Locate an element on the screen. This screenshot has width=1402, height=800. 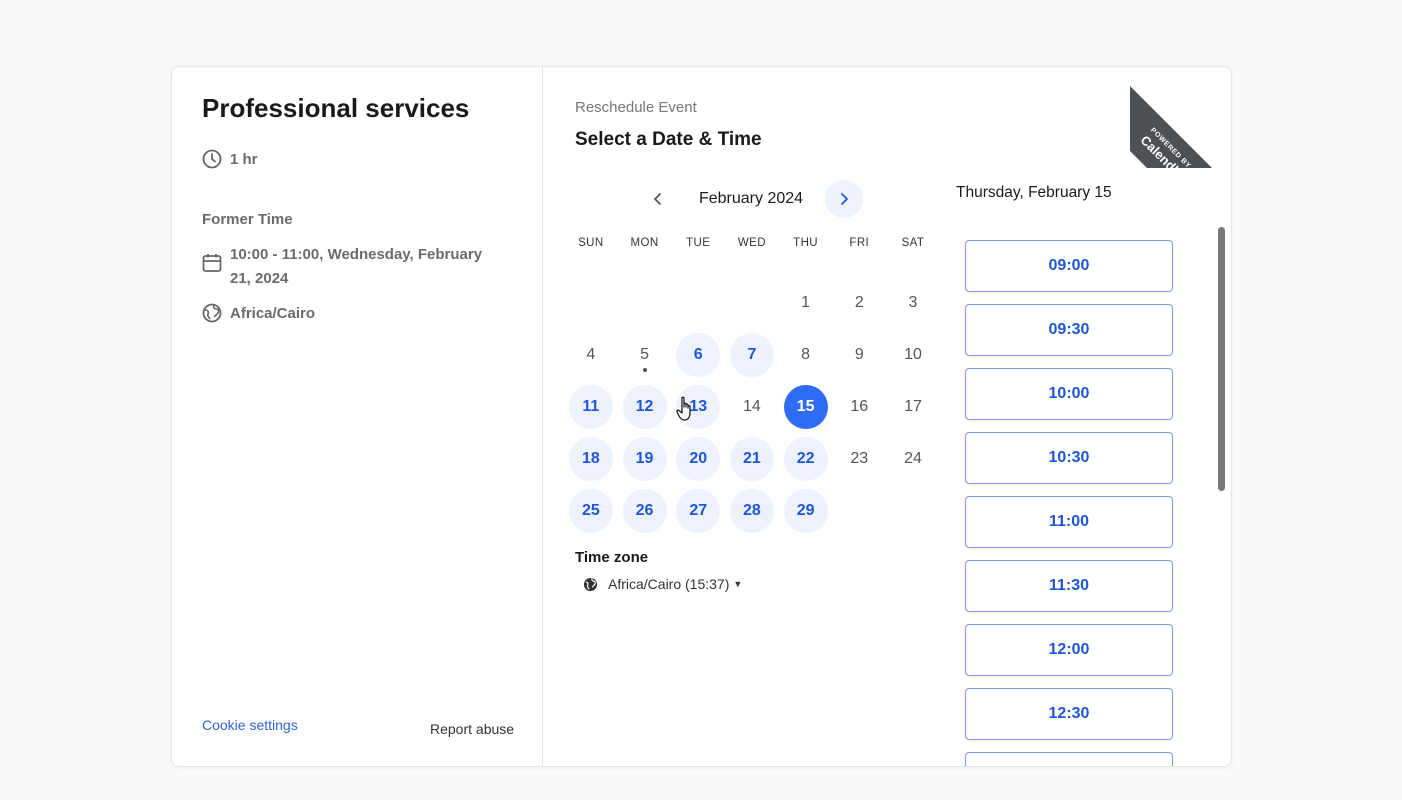
calendar-day-1: 1 is located at coordinates (806, 303).